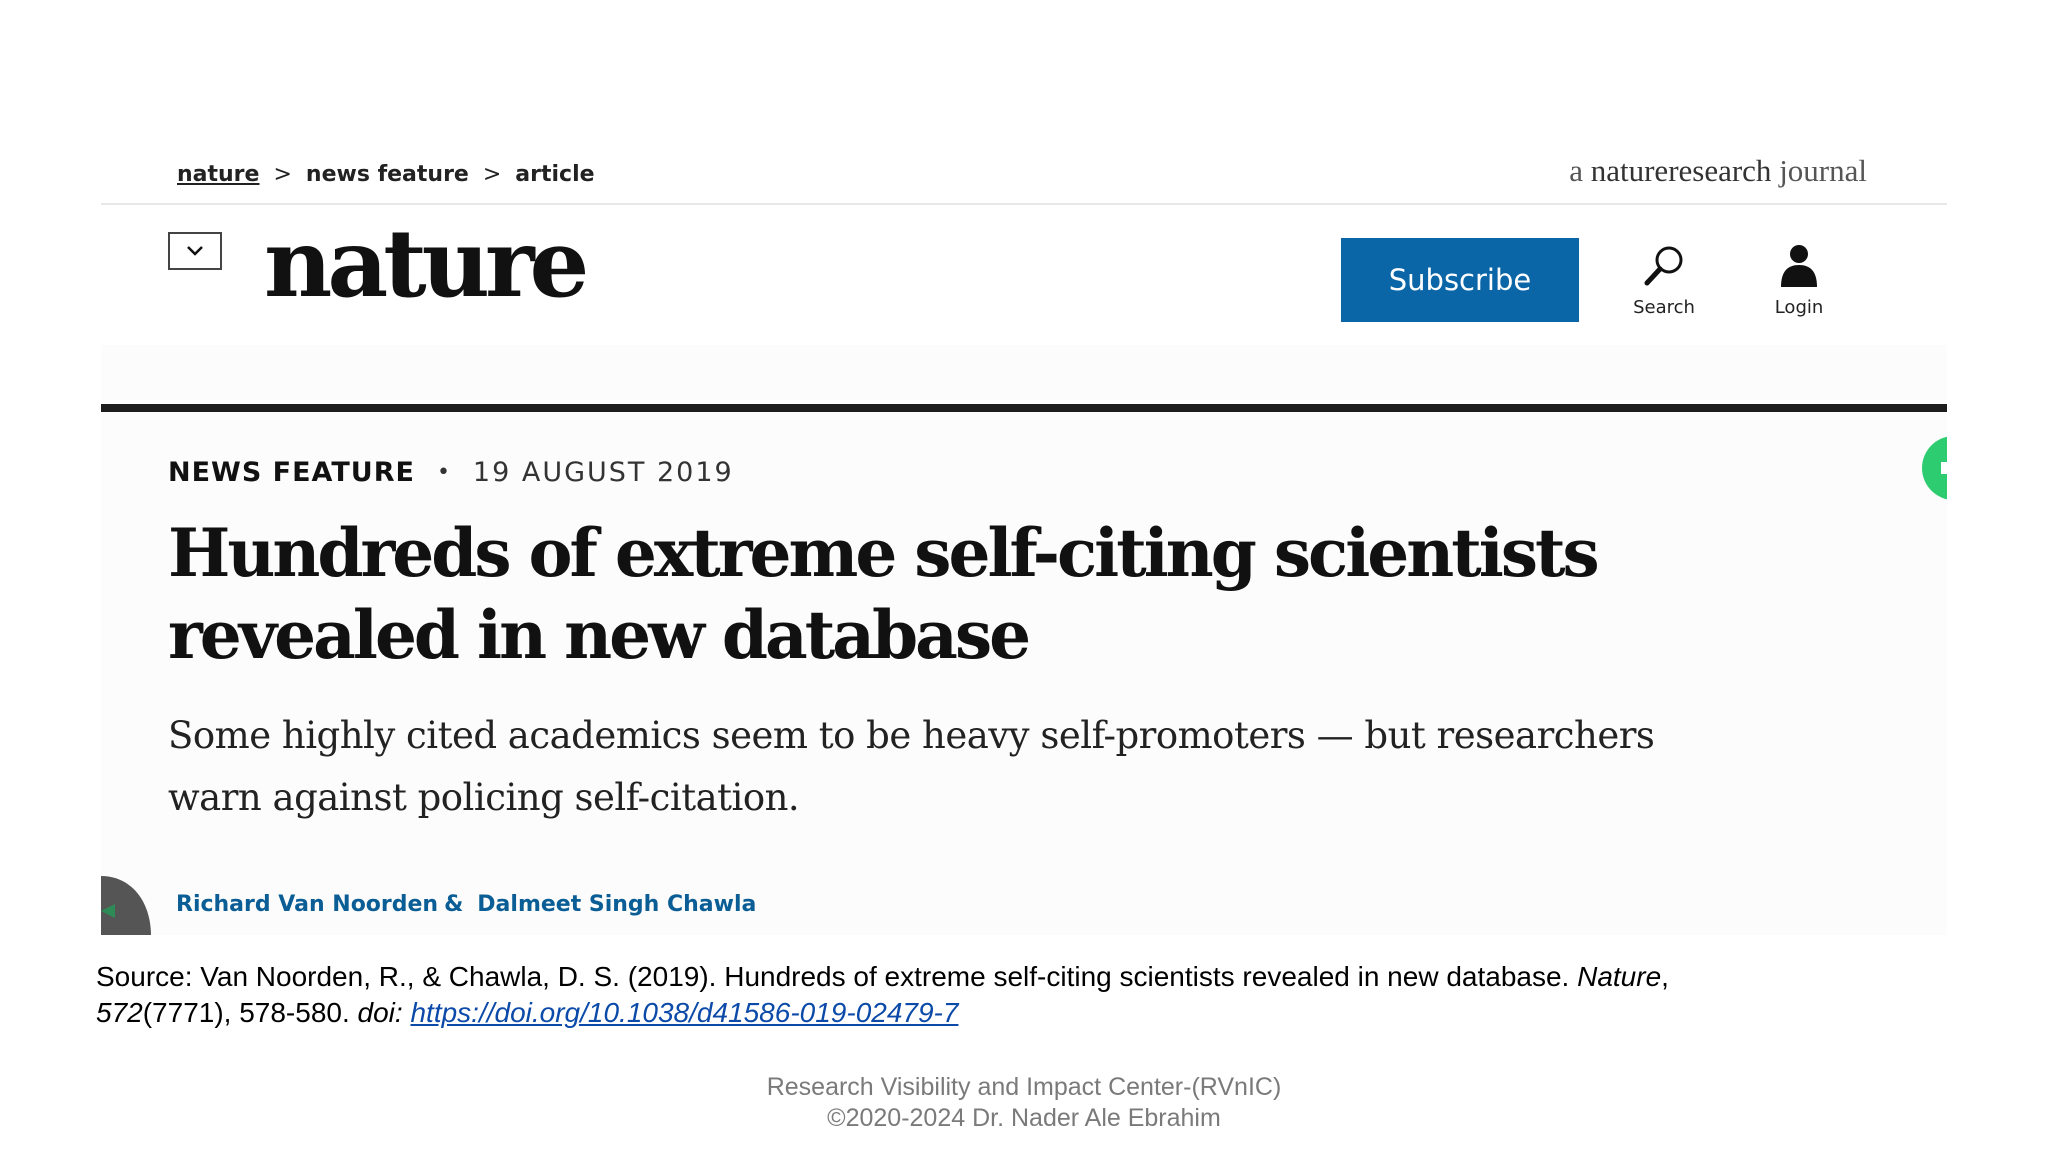  I want to click on search-button: Search, so click(1664, 280).